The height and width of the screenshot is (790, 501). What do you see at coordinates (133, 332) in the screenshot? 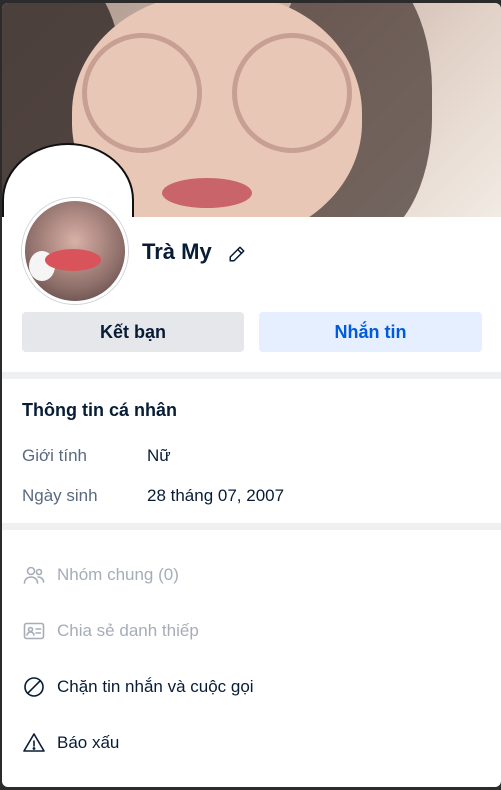
I see `add-friend-button: Kết bạn` at bounding box center [133, 332].